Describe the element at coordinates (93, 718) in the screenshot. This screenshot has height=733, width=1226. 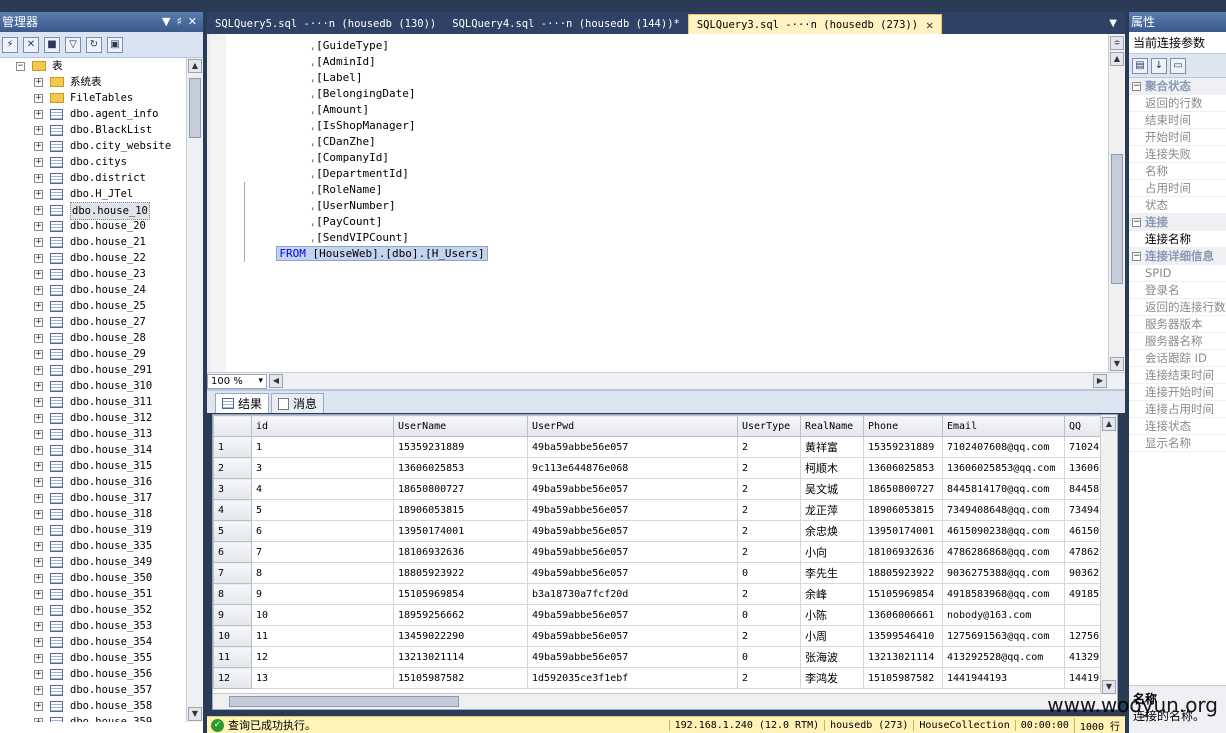
I see `tree-table-node: + dbo.house_359` at that location.